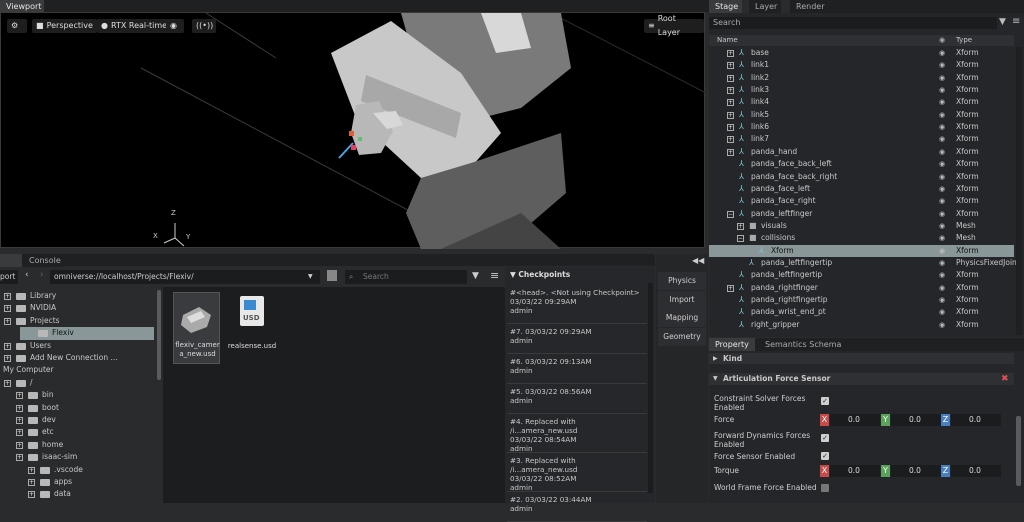 This screenshot has height=522, width=1024. I want to click on stage-tree-row: + ⅄ panda_rightfinger ◉ Xform, so click(861, 288).